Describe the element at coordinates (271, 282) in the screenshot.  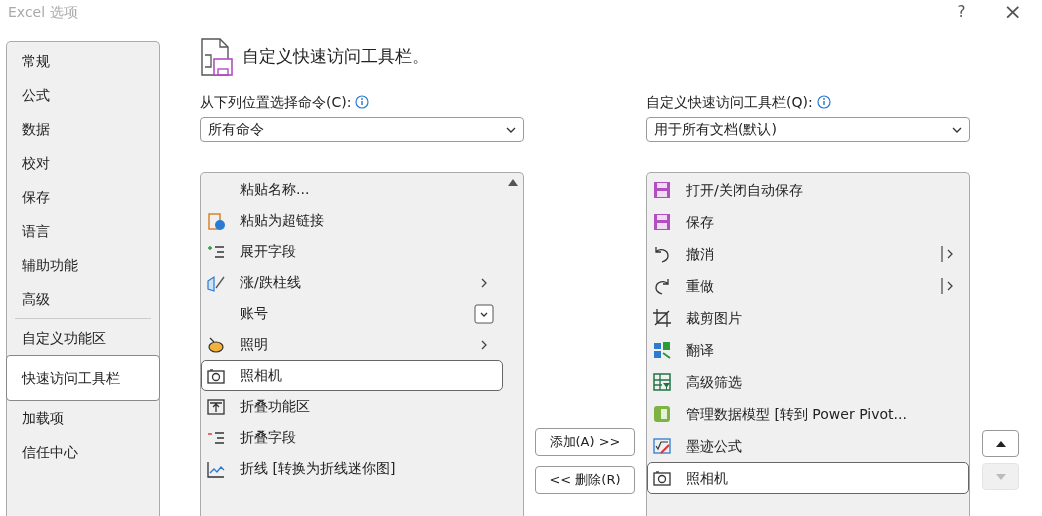
I see `command-label: 涨/跌柱线` at that location.